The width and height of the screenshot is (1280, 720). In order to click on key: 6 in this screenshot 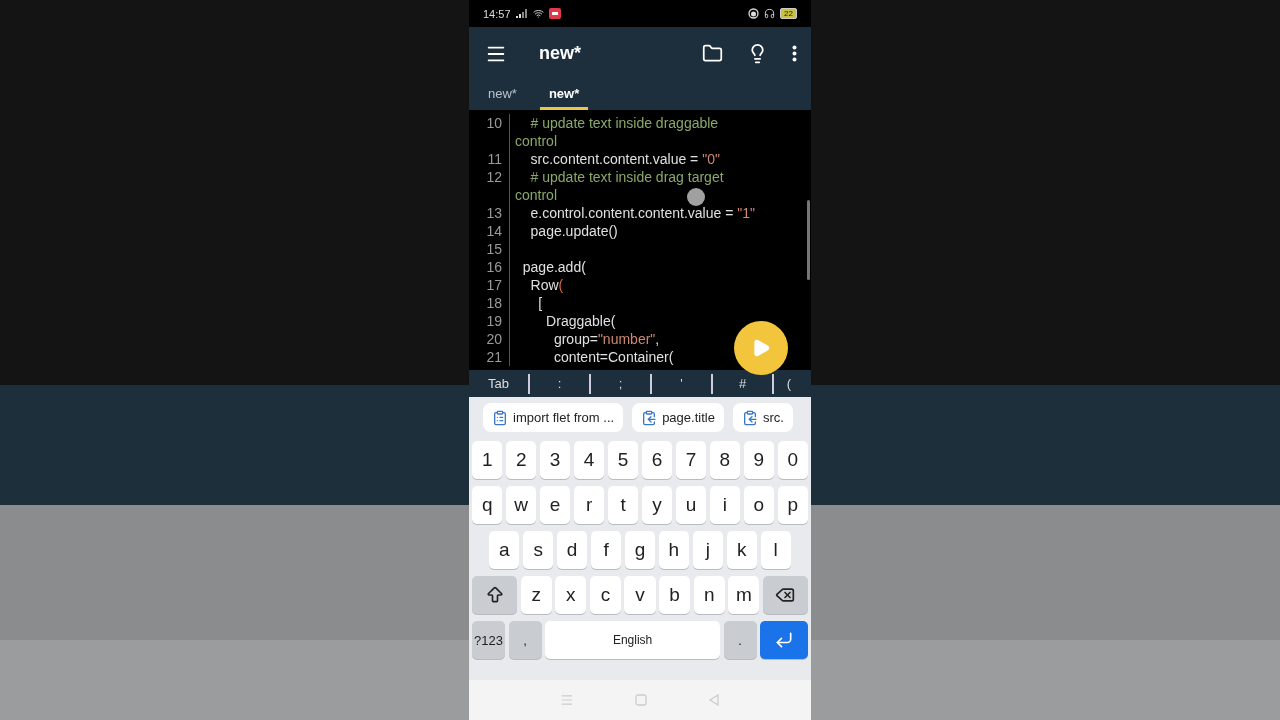, I will do `click(657, 460)`.